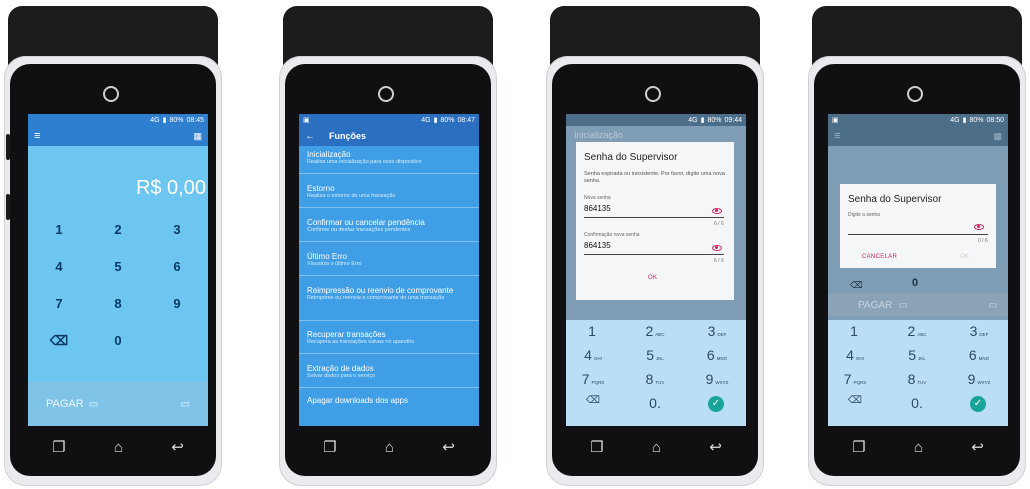  I want to click on back-arrow-icon: ←, so click(310, 136).